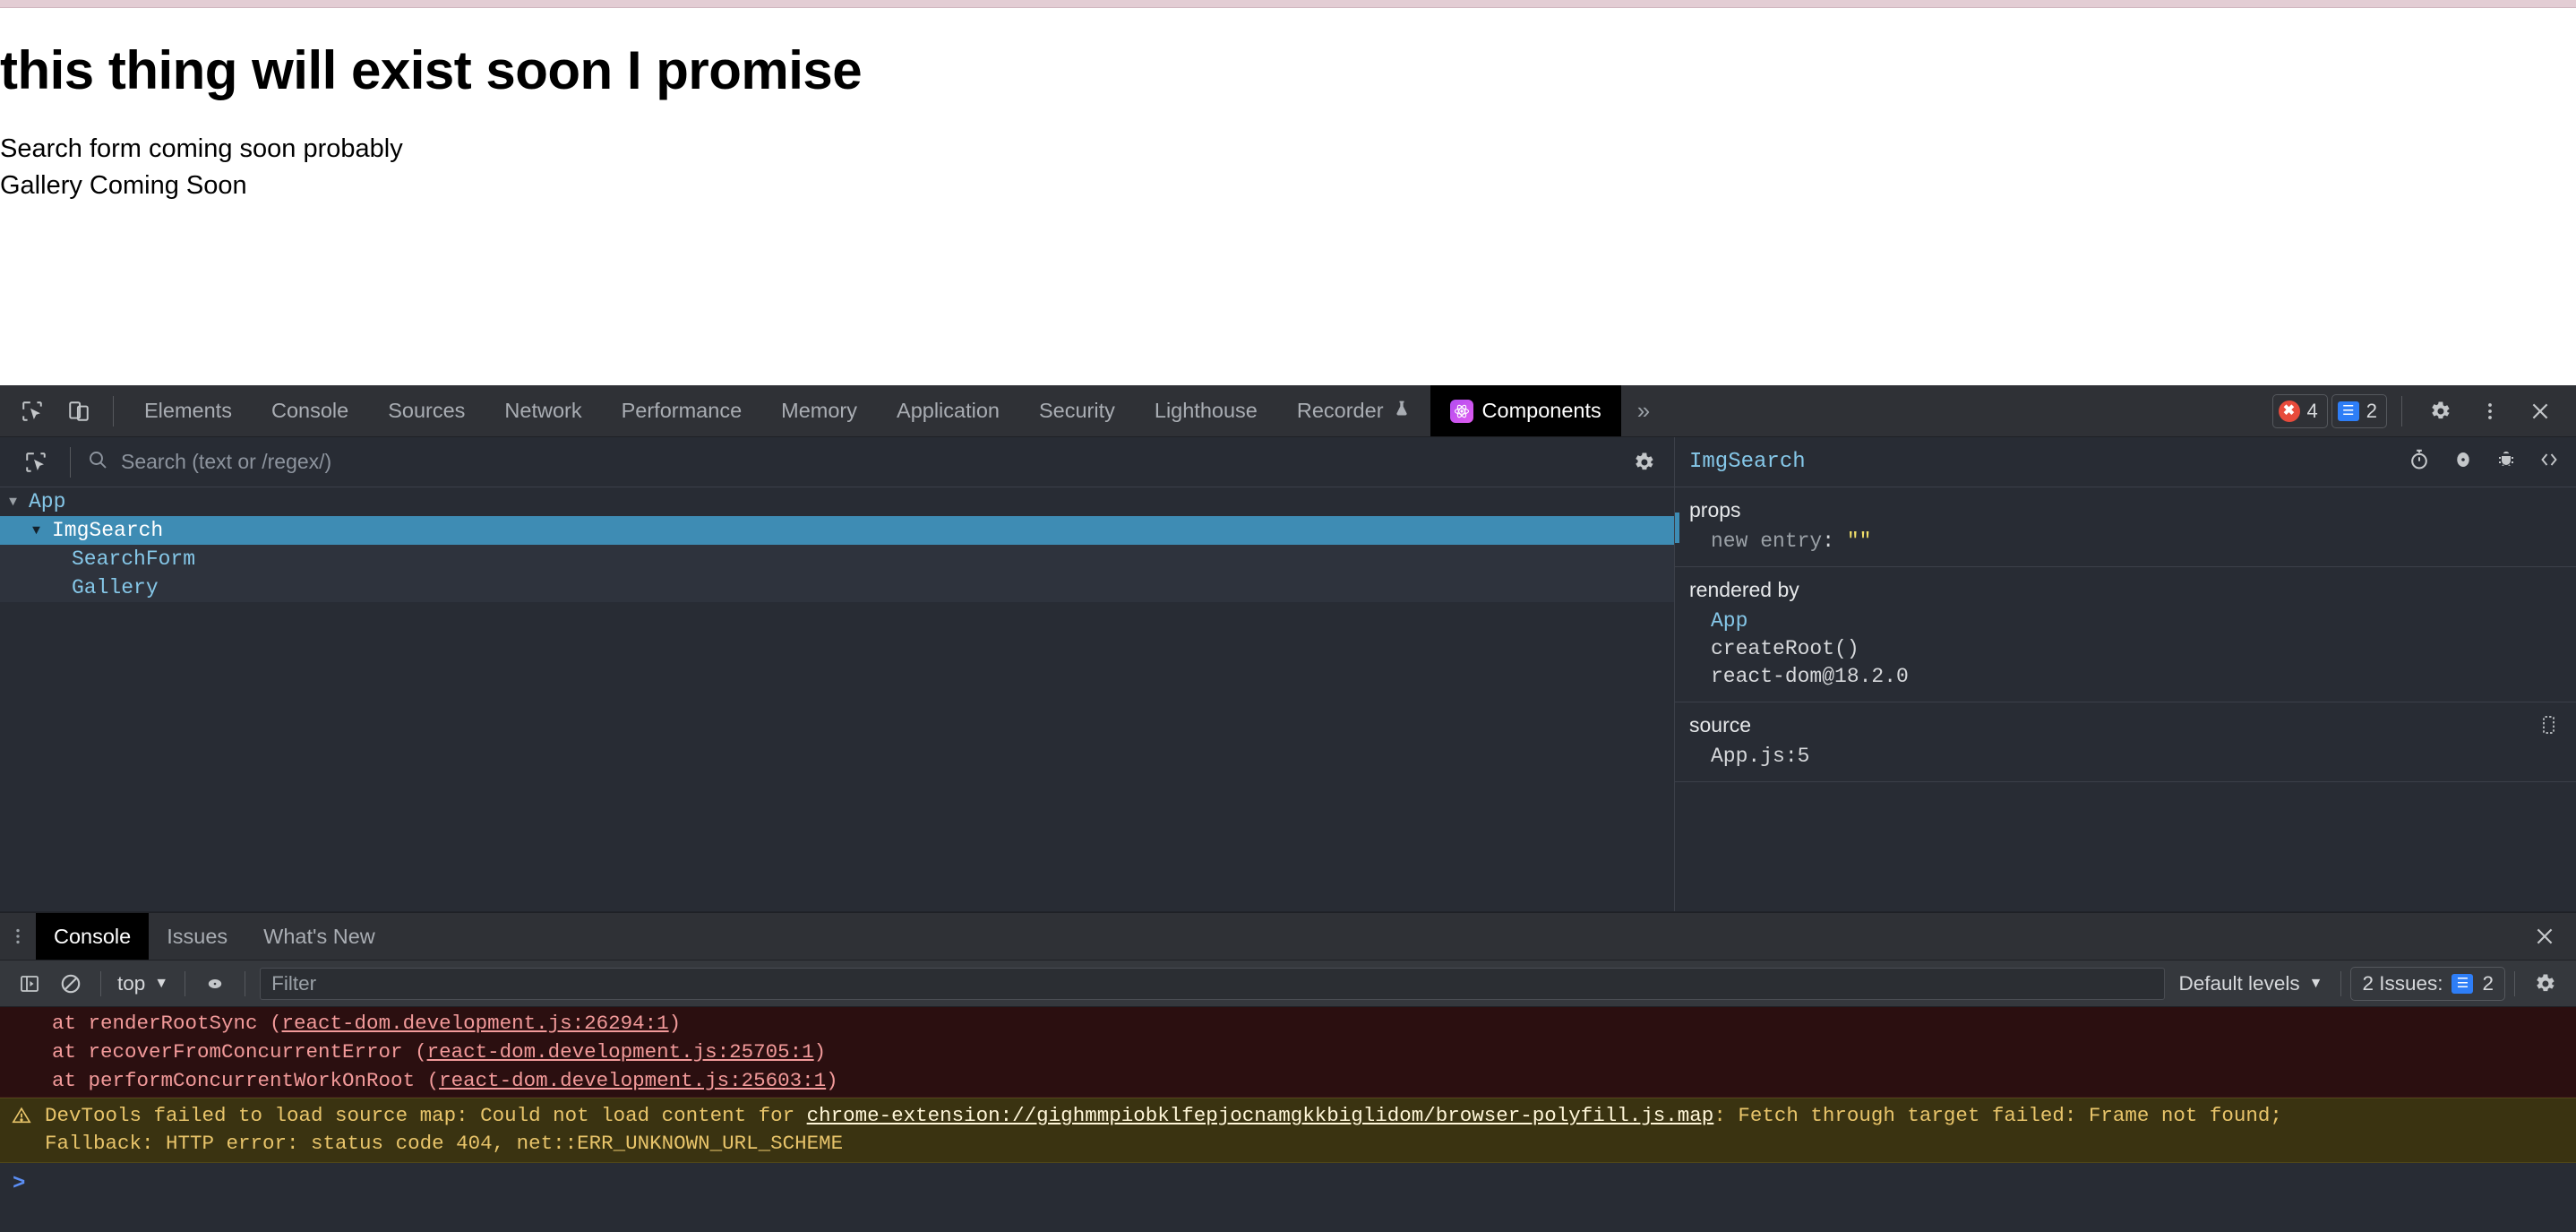 The image size is (2576, 1232). Describe the element at coordinates (2125, 757) in the screenshot. I see `source-file-link: App.js:5` at that location.